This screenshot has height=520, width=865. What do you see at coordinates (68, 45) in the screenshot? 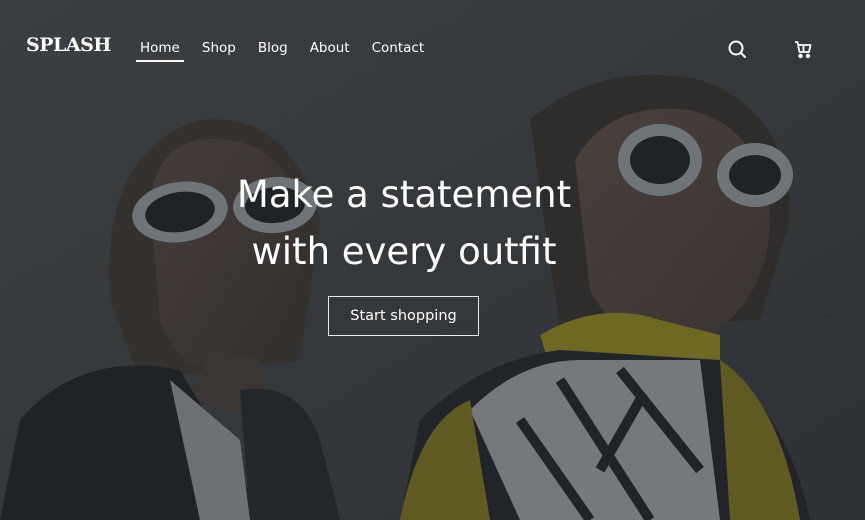
I see `brand-logo: SPLASH` at bounding box center [68, 45].